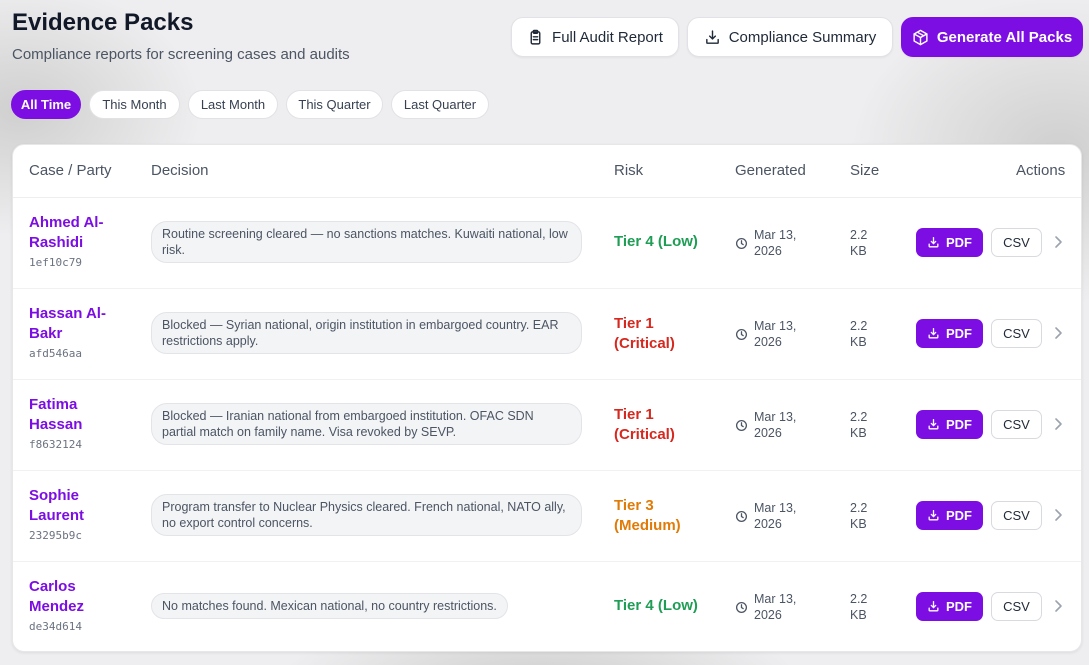  What do you see at coordinates (607, 37) in the screenshot?
I see `full-audit-report-label: Full Audit Report` at bounding box center [607, 37].